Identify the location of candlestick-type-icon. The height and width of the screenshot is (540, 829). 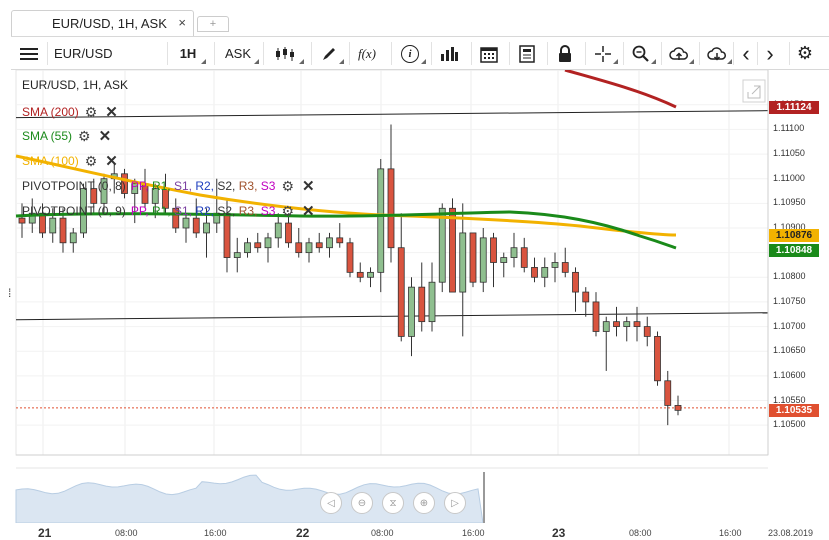
(285, 53).